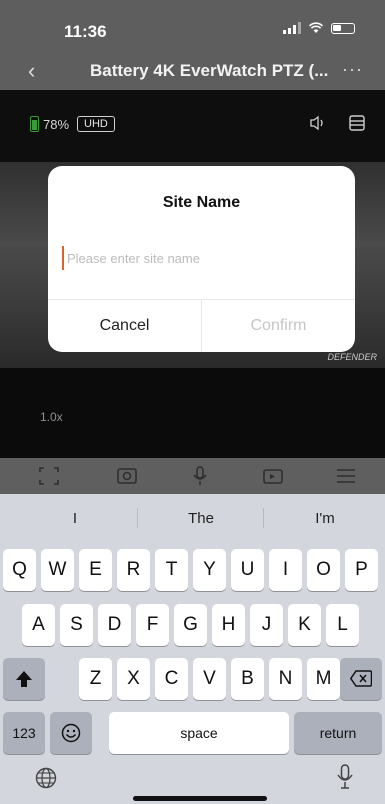 Image resolution: width=385 pixels, height=804 pixels. Describe the element at coordinates (278, 326) in the screenshot. I see `confirm-button: Confirm` at that location.